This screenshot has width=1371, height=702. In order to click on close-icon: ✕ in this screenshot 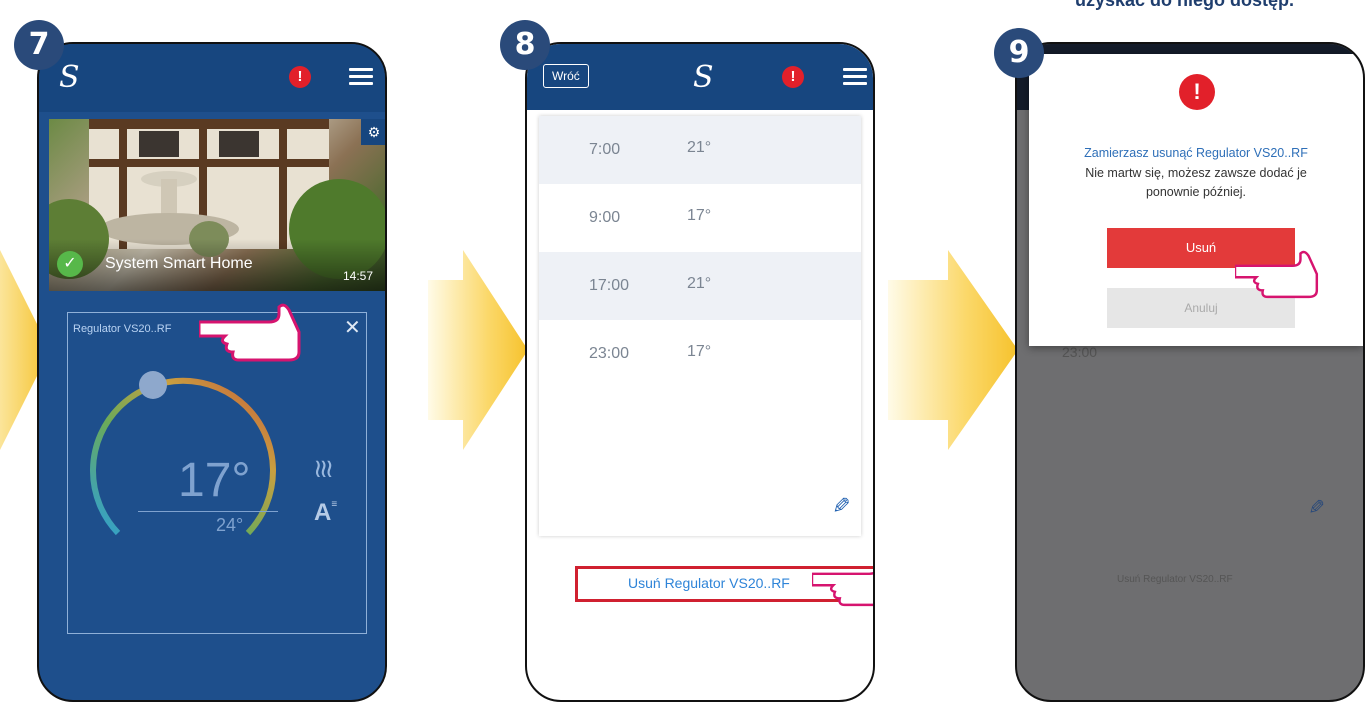, I will do `click(352, 327)`.